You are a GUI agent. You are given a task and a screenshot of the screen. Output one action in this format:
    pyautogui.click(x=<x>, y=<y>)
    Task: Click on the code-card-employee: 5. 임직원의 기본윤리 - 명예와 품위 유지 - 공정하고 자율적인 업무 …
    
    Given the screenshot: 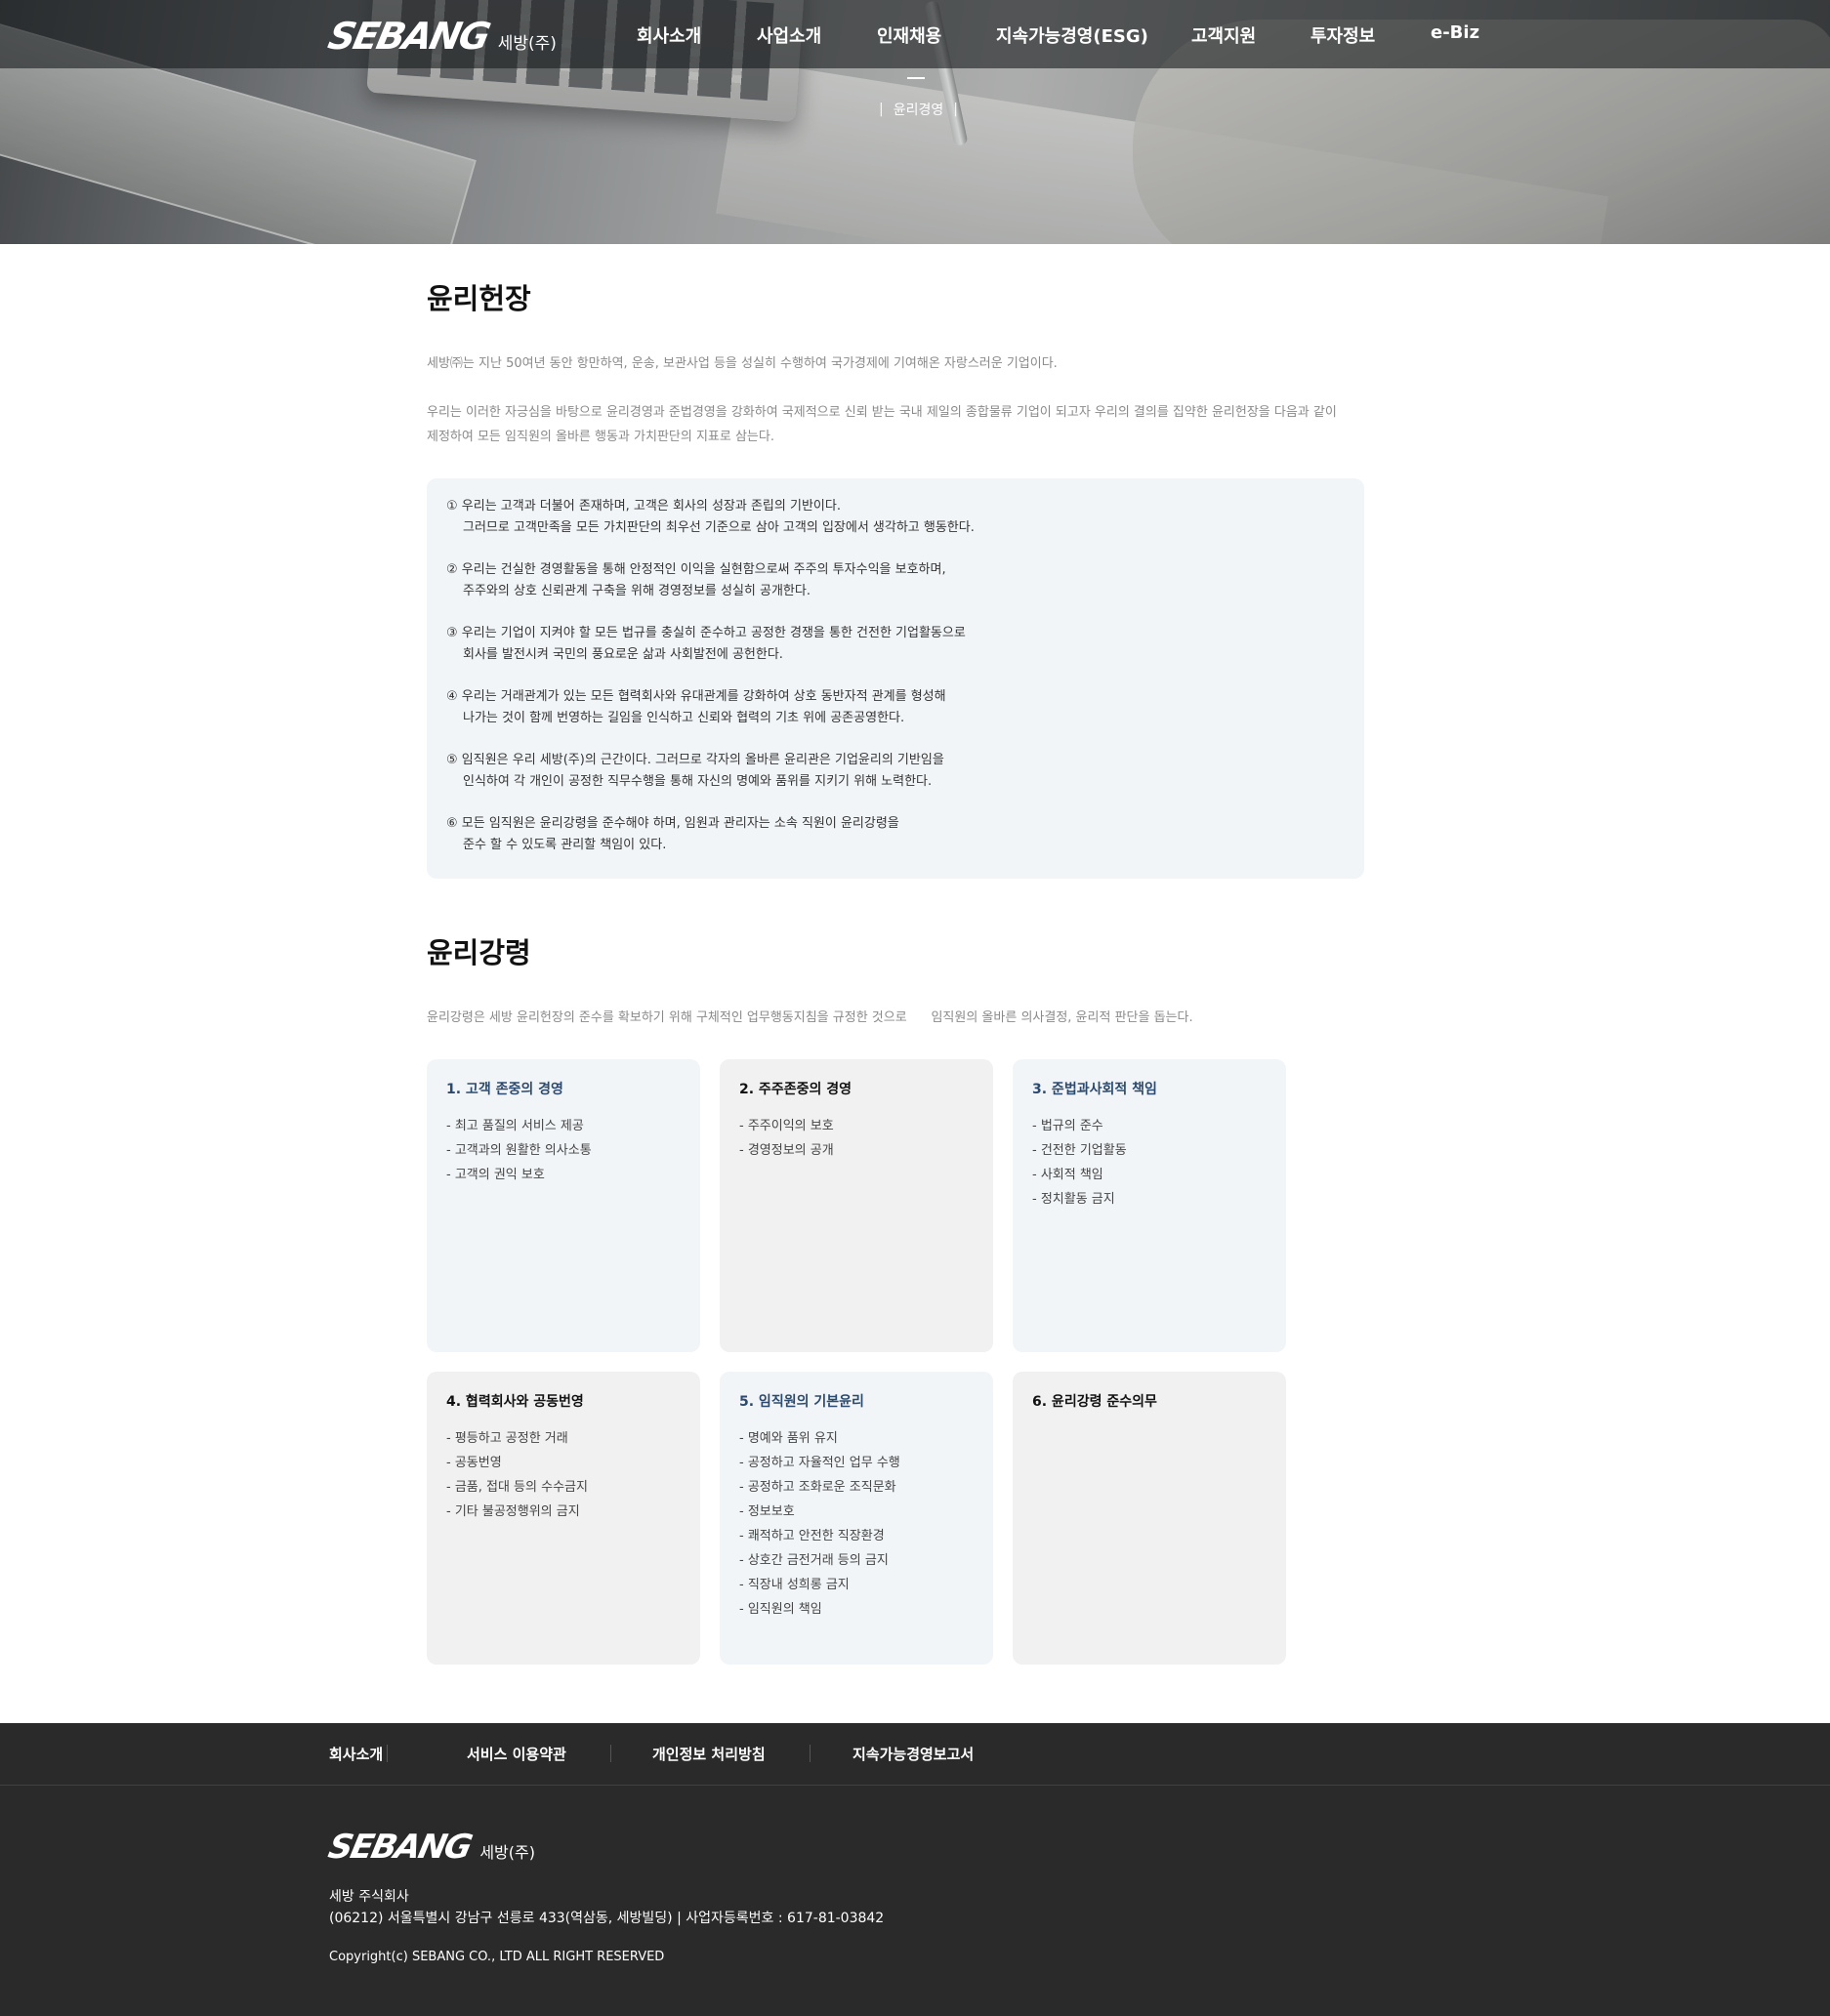 What is the action you would take?
    pyautogui.click(x=856, y=1518)
    